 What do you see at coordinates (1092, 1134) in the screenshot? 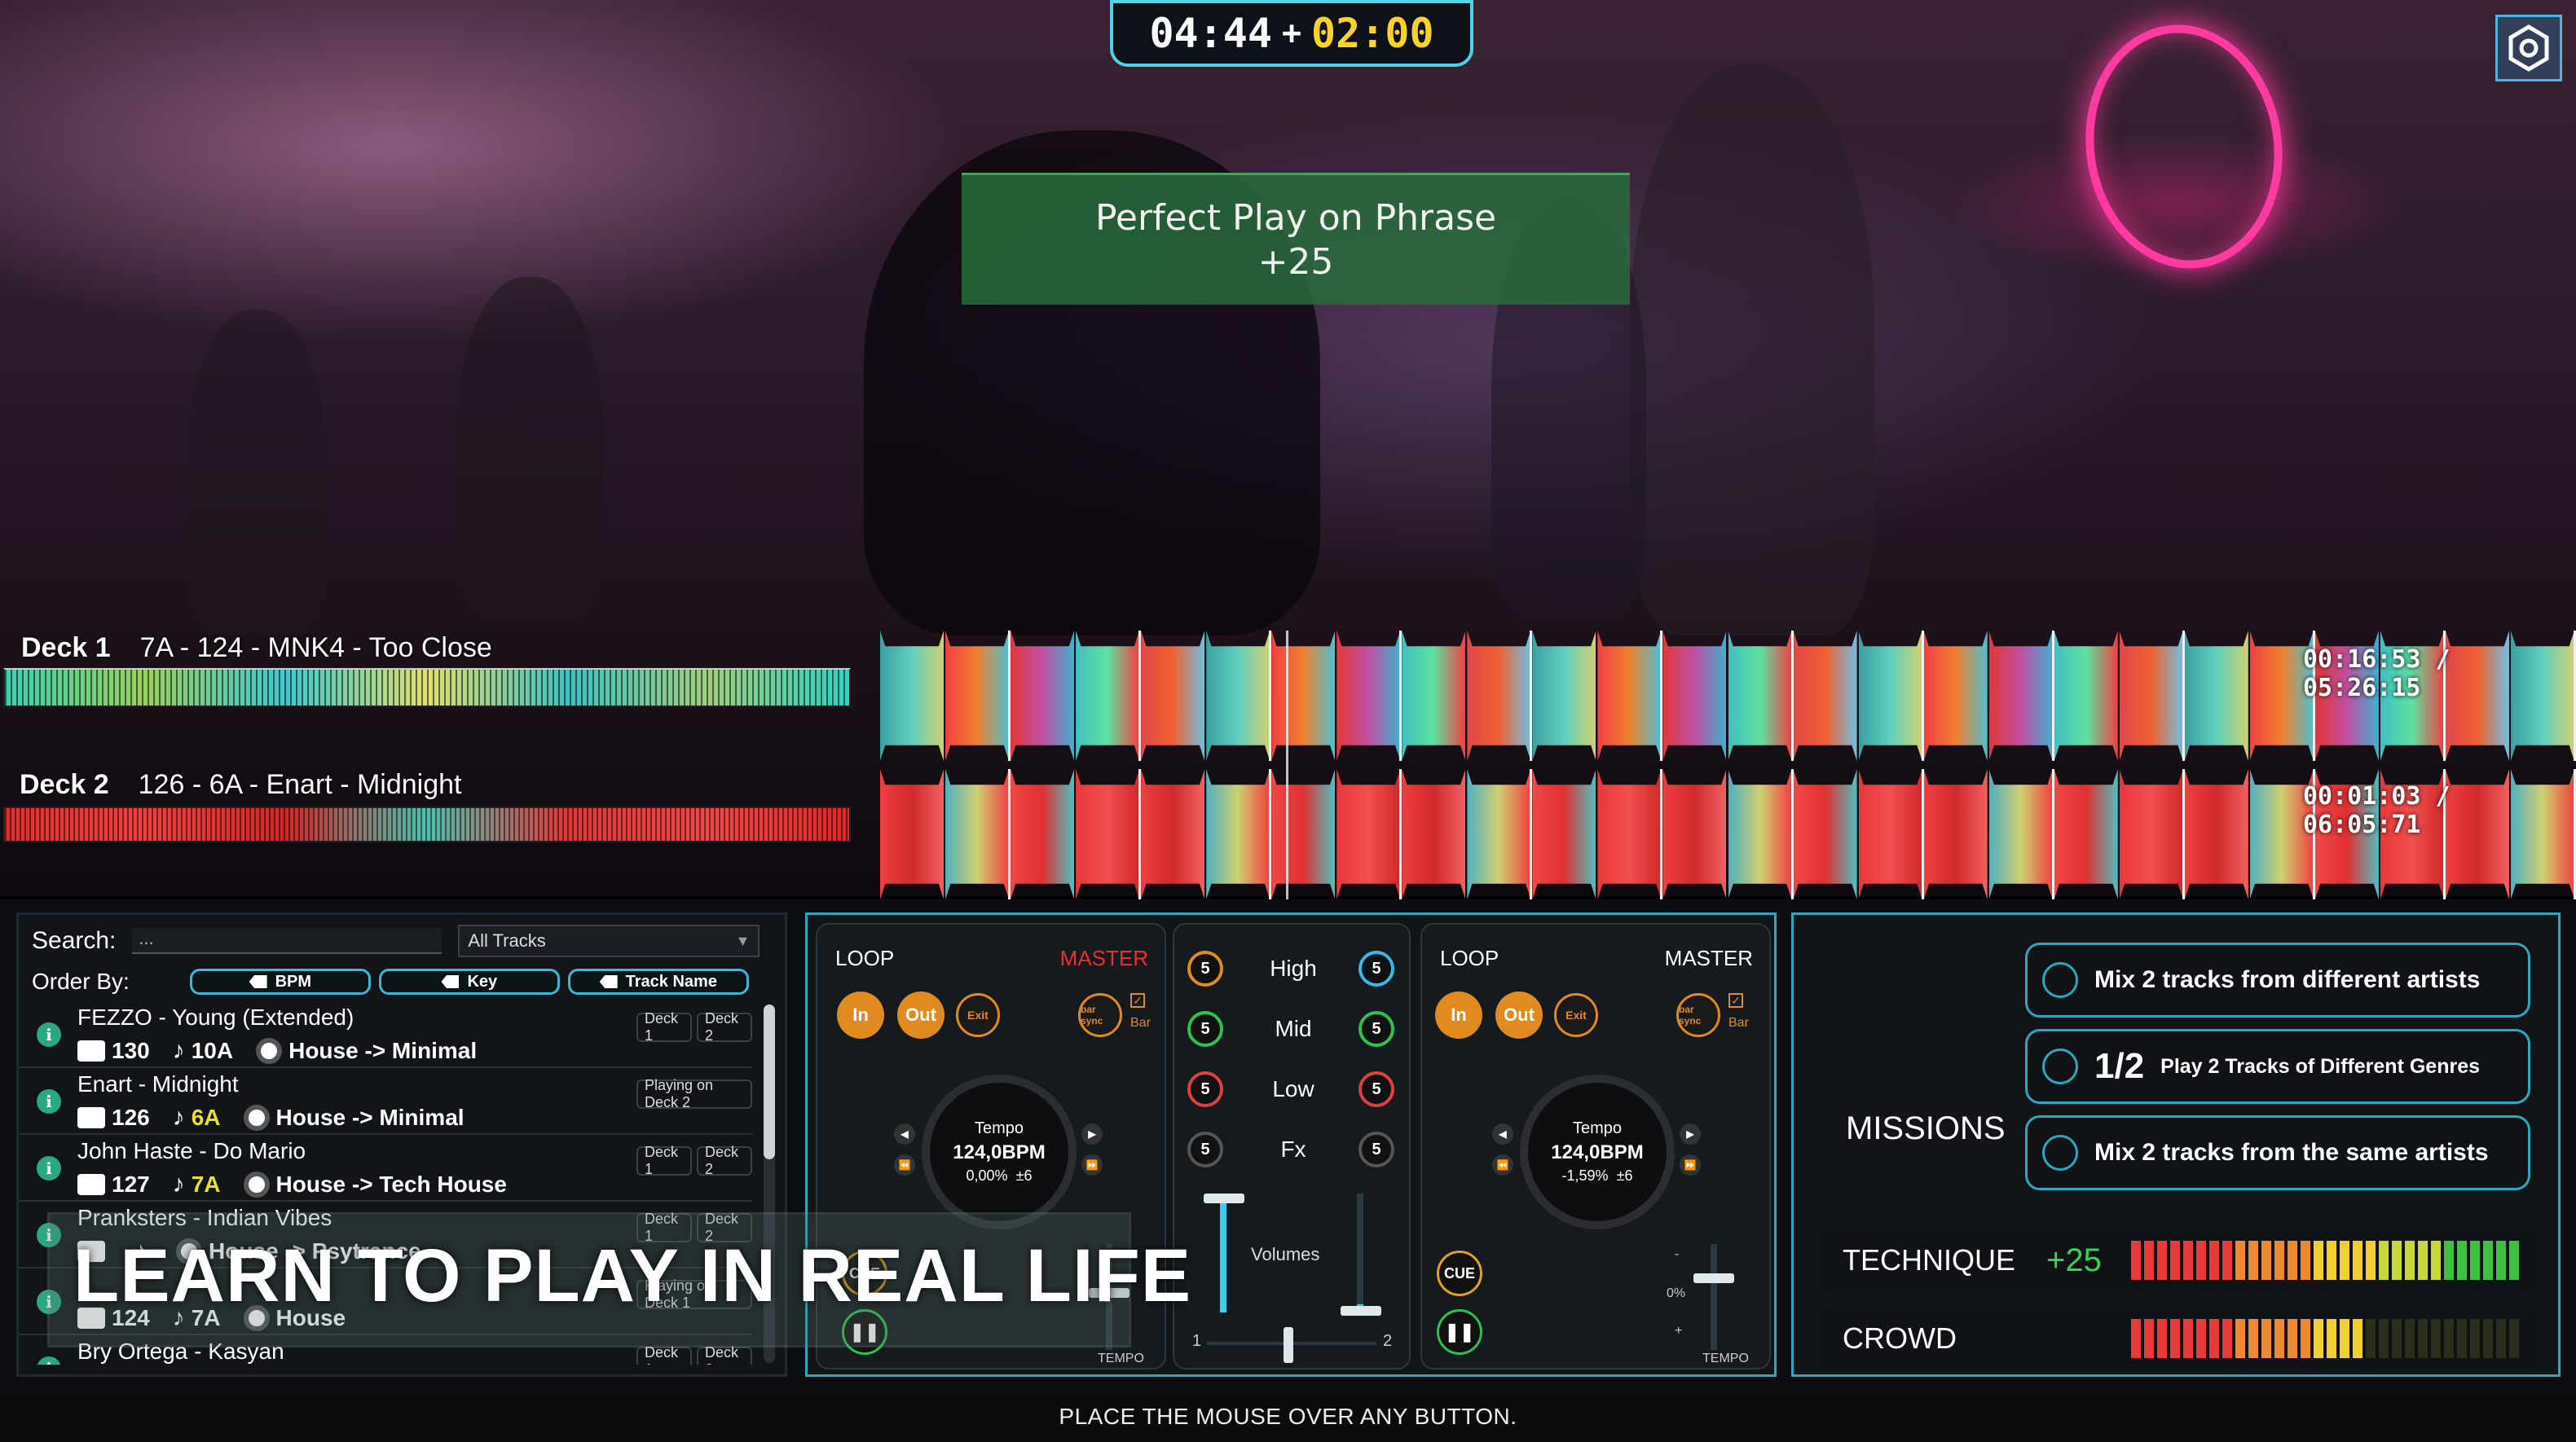
I see `left-nudge-forward-icon: ▶` at bounding box center [1092, 1134].